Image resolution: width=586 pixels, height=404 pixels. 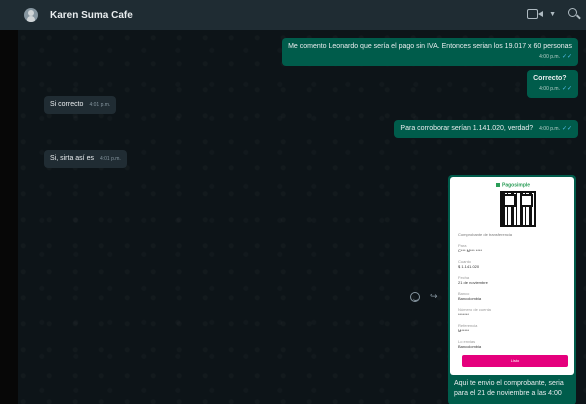 What do you see at coordinates (293, 15) in the screenshot?
I see `chat-header: Karen Suma Cafe ▼` at bounding box center [293, 15].